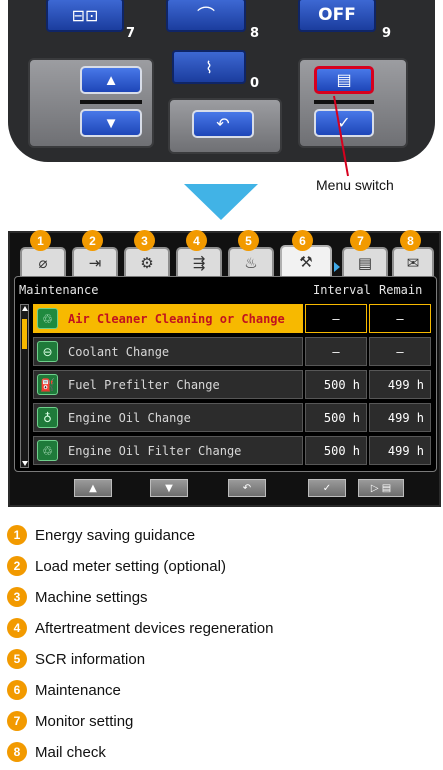  I want to click on scroll-up-icon, so click(25, 308).